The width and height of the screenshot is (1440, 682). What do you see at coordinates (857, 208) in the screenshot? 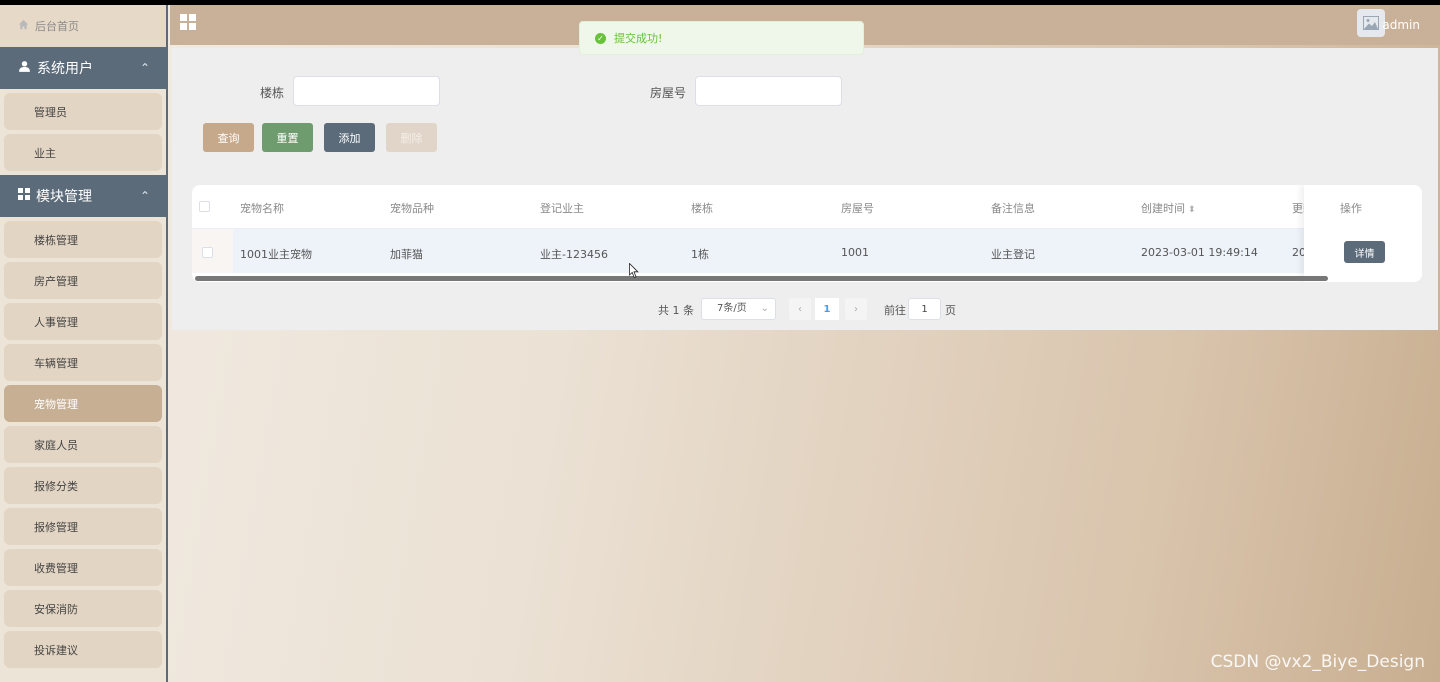
I see `column-header: 房屋号` at bounding box center [857, 208].